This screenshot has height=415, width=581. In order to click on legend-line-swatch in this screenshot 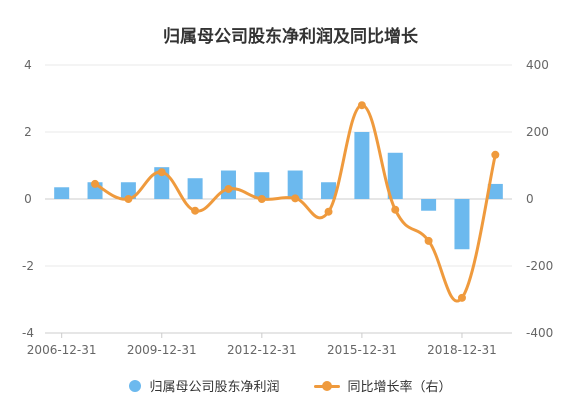, I will do `click(326, 386)`.